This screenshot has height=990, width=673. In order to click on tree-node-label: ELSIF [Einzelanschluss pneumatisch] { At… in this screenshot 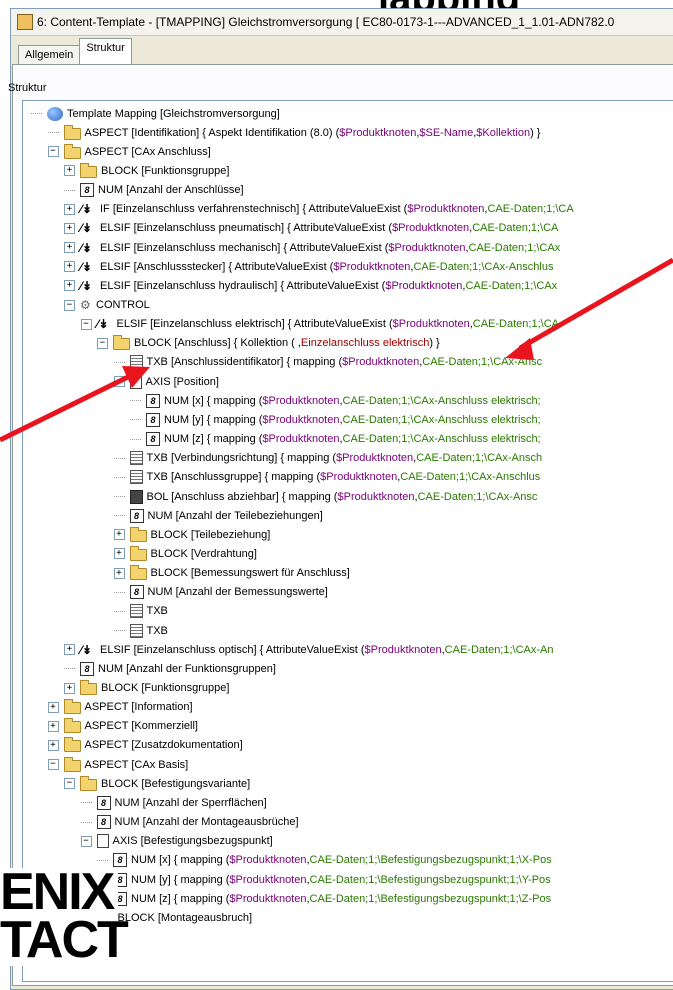, I will do `click(246, 228)`.